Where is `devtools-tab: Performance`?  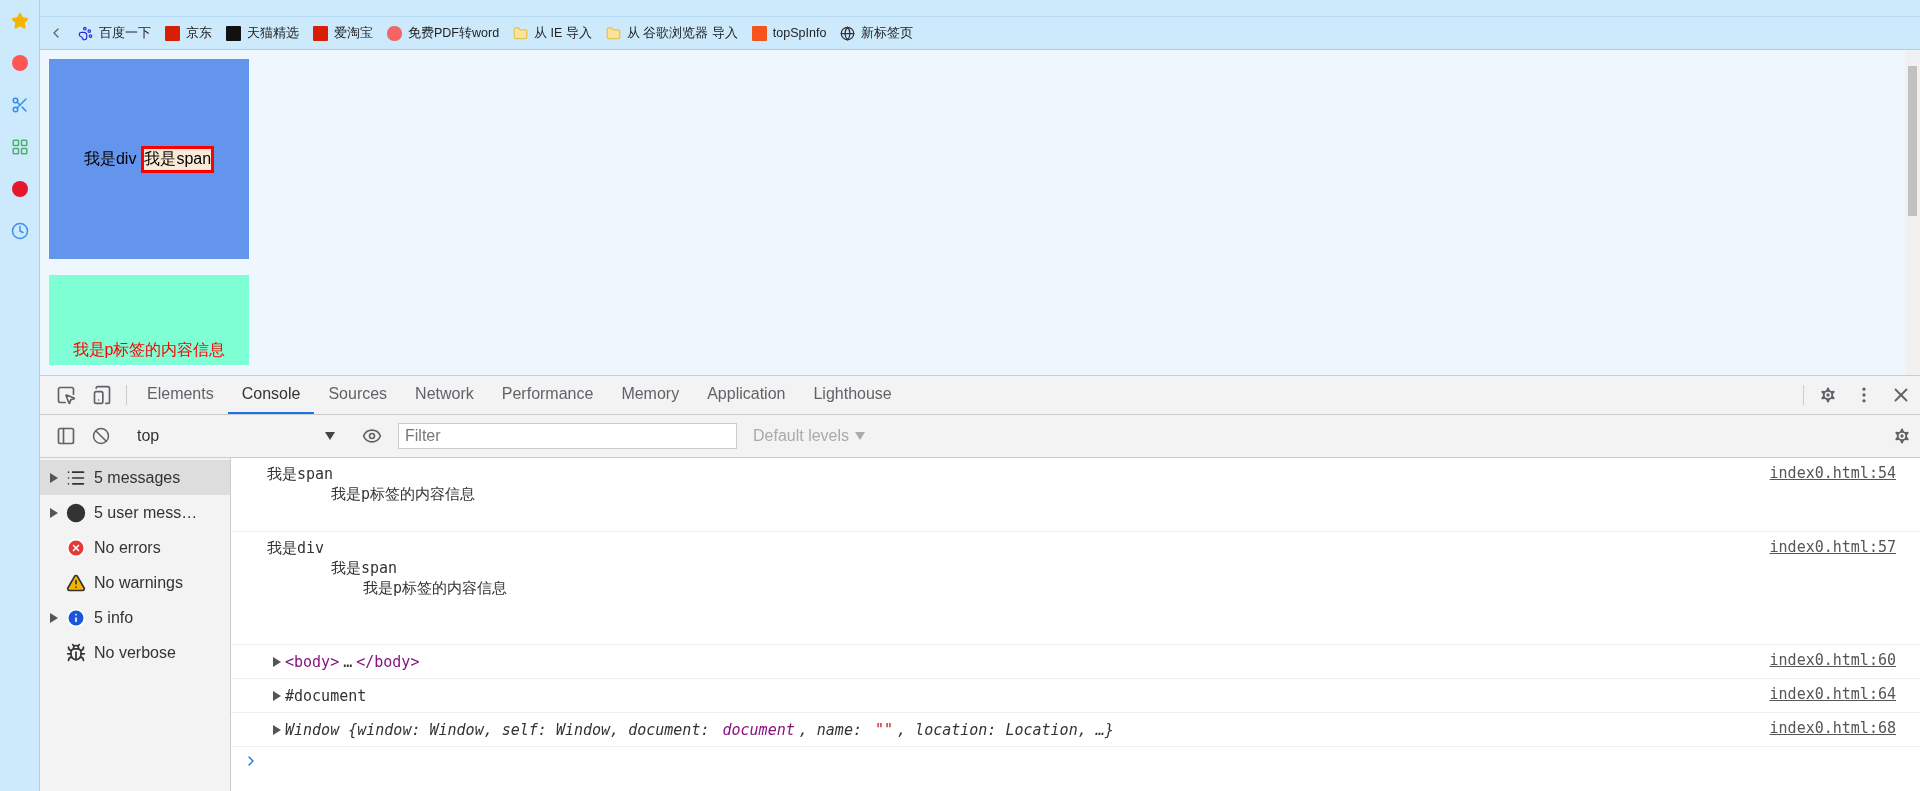
devtools-tab: Performance is located at coordinates (547, 395).